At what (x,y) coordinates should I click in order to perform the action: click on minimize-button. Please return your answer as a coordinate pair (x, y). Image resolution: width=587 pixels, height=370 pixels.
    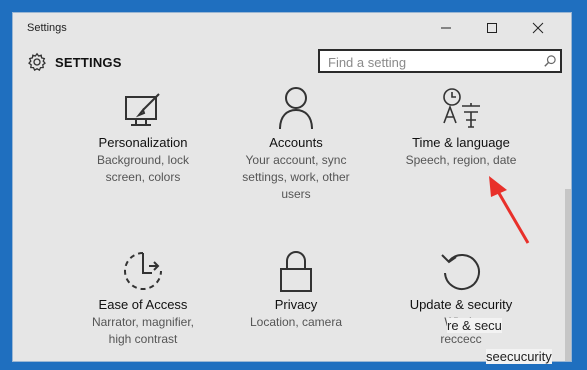
    Looking at the image, I should click on (446, 28).